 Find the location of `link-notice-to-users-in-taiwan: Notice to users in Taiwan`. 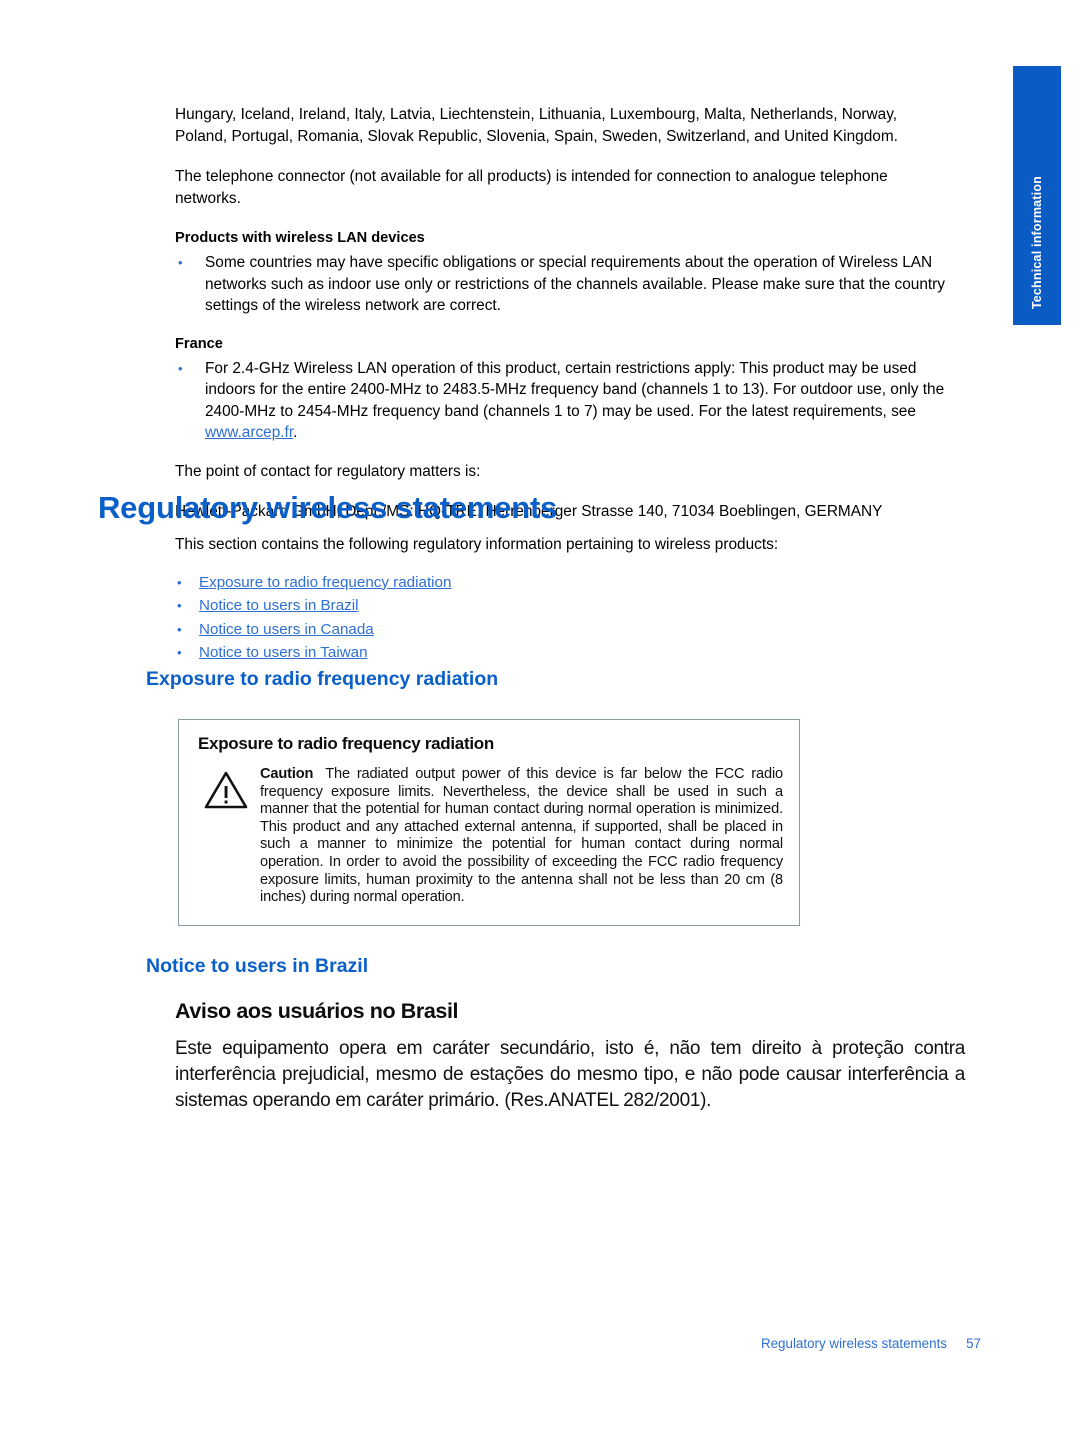

link-notice-to-users-in-taiwan: Notice to users in Taiwan is located at coordinates (283, 652).